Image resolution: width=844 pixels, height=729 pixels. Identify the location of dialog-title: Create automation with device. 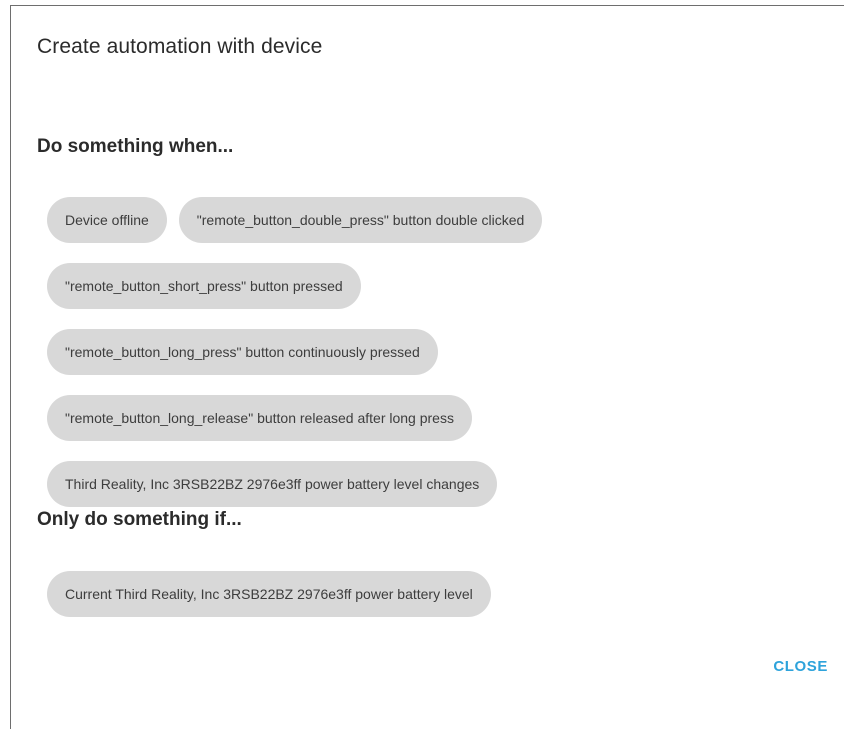
(180, 46).